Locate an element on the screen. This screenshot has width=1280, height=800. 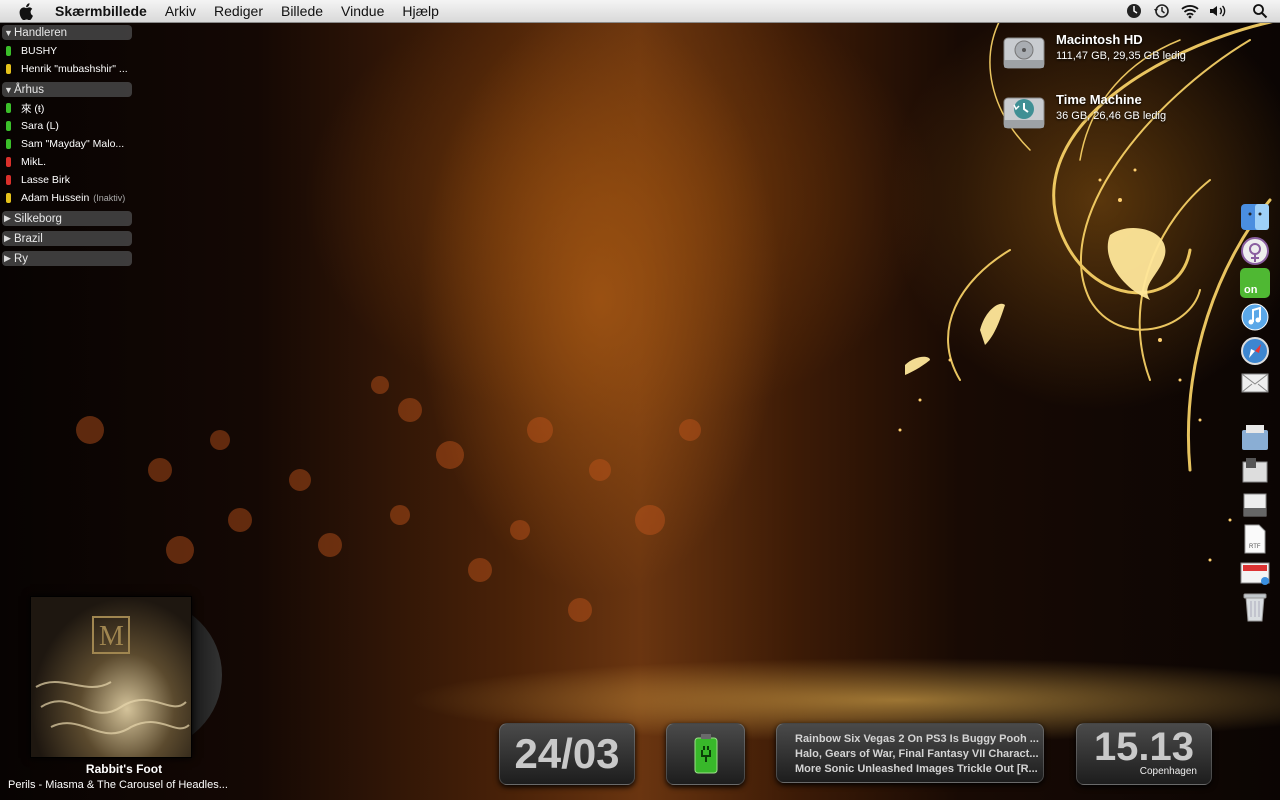
song-title: Rabbit's Foot is located at coordinates (124, 769).